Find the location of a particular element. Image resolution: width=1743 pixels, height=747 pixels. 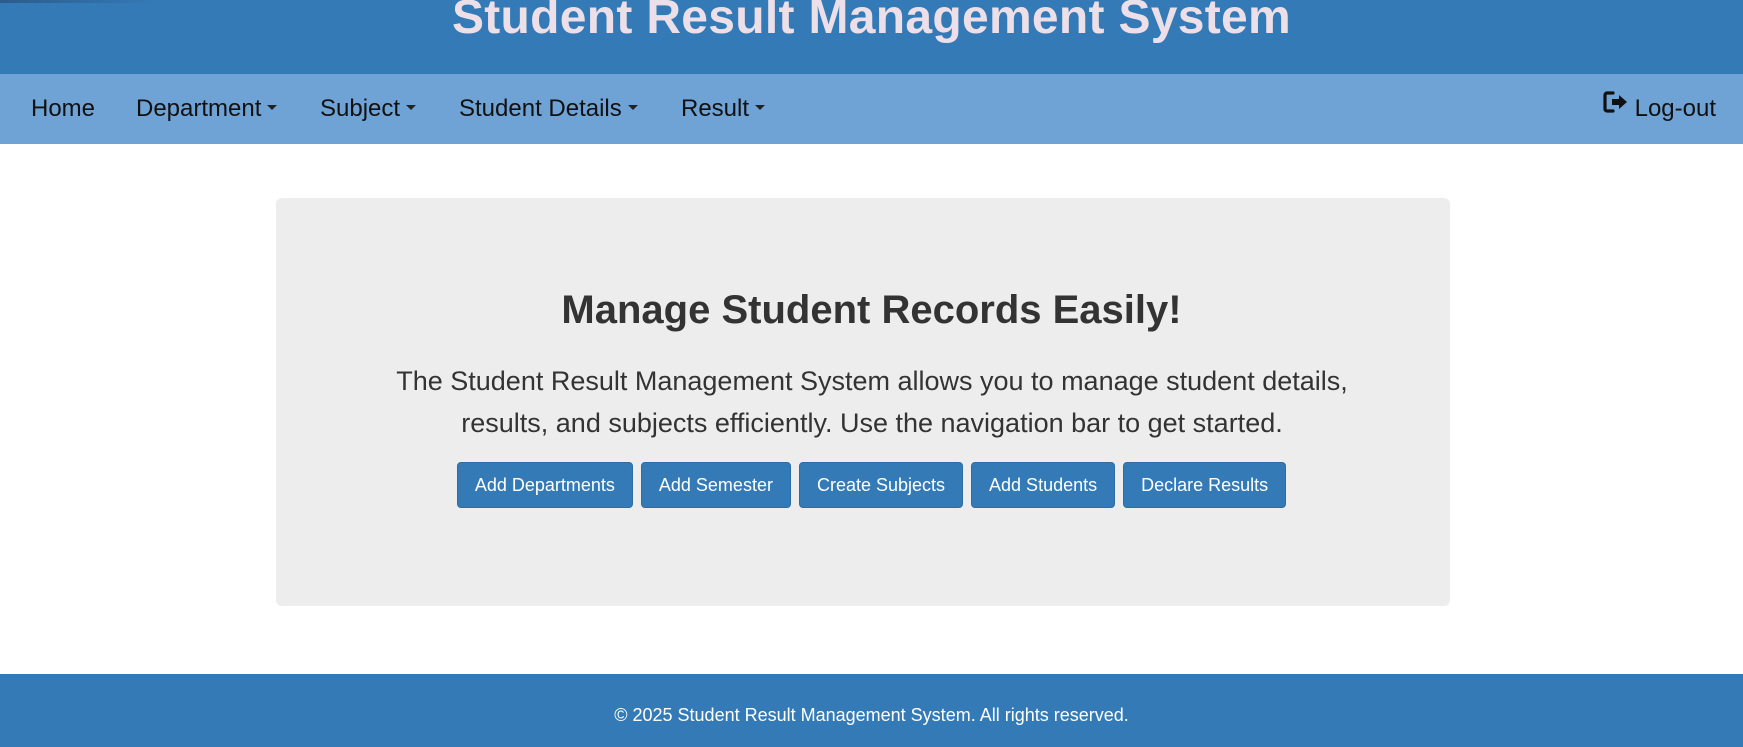

nav-result-dropdown: Result is located at coordinates (723, 109).